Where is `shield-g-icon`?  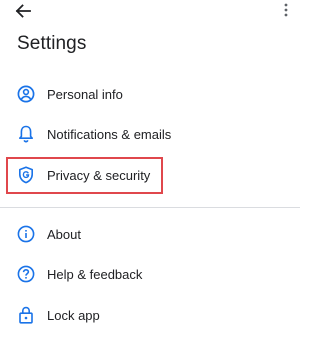
shield-g-icon is located at coordinates (26, 175).